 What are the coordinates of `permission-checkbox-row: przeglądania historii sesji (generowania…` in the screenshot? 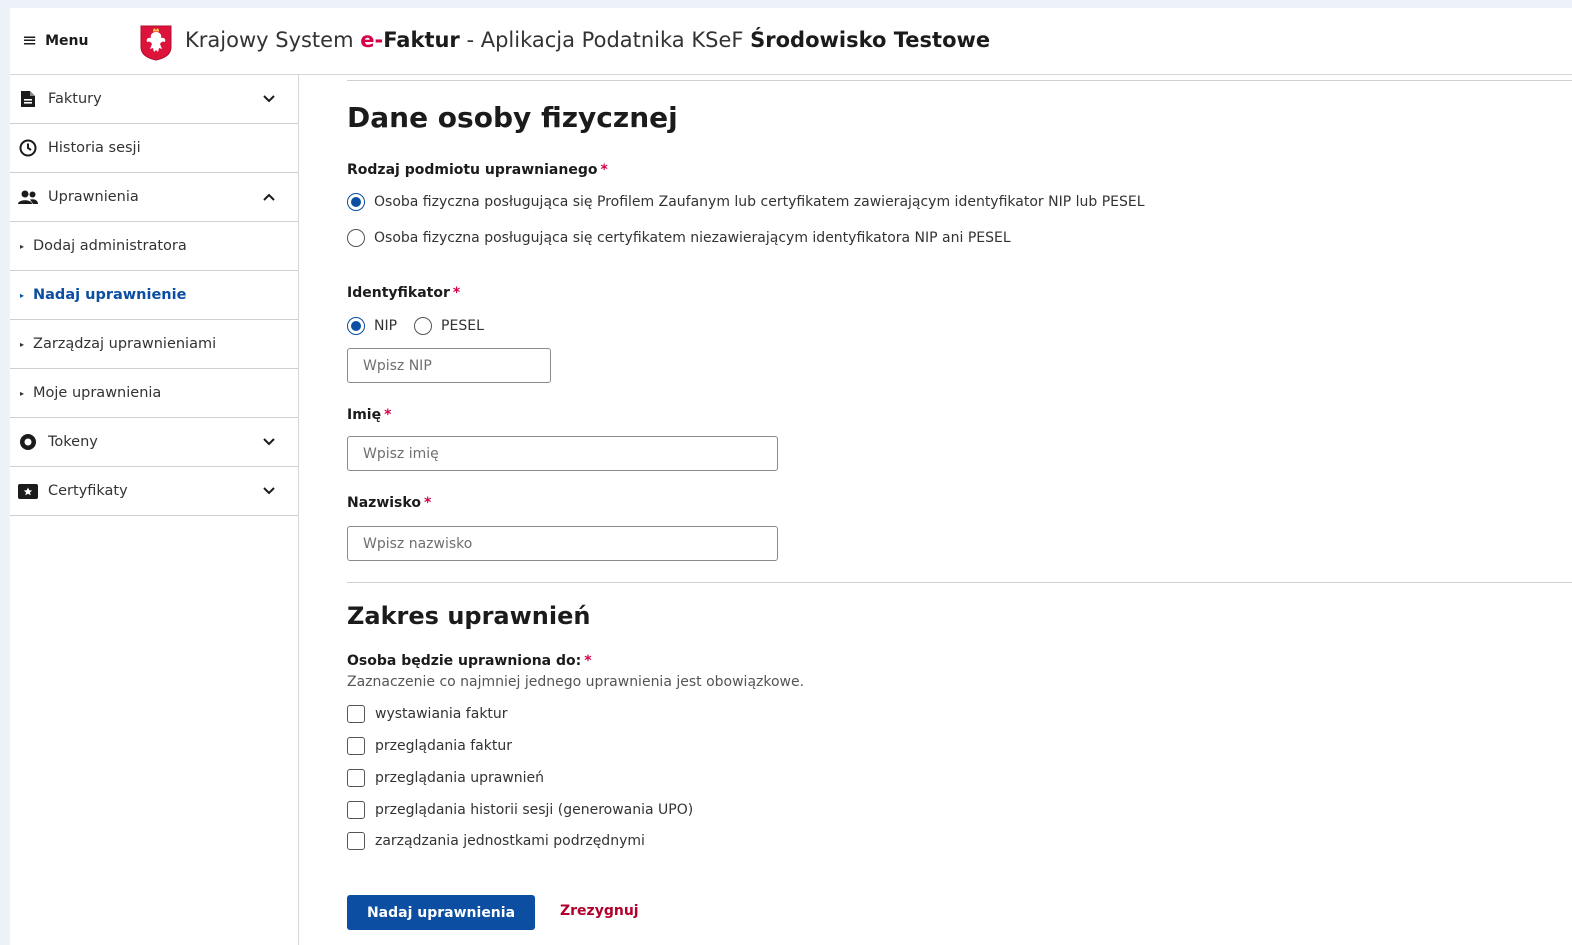 It's located at (520, 810).